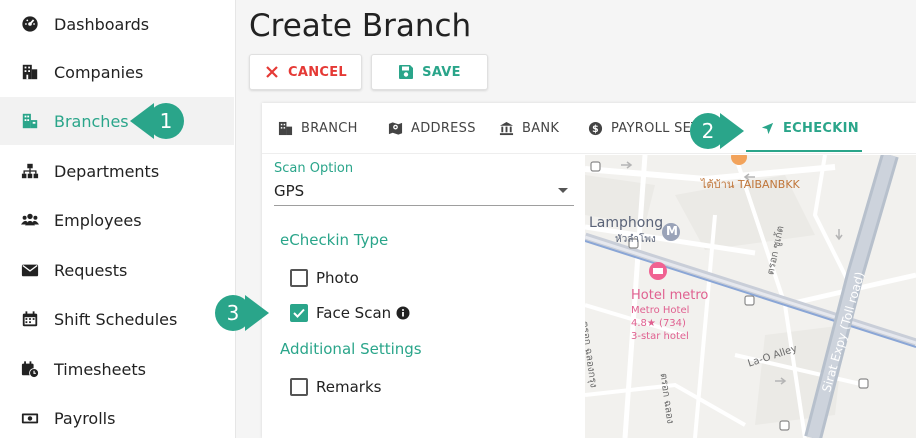 The image size is (916, 438). I want to click on tab-label: BANK, so click(541, 128).